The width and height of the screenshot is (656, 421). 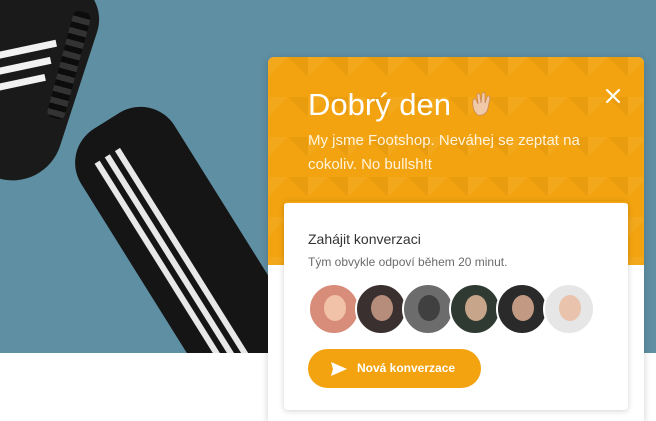 I want to click on close-icon, so click(x=613, y=96).